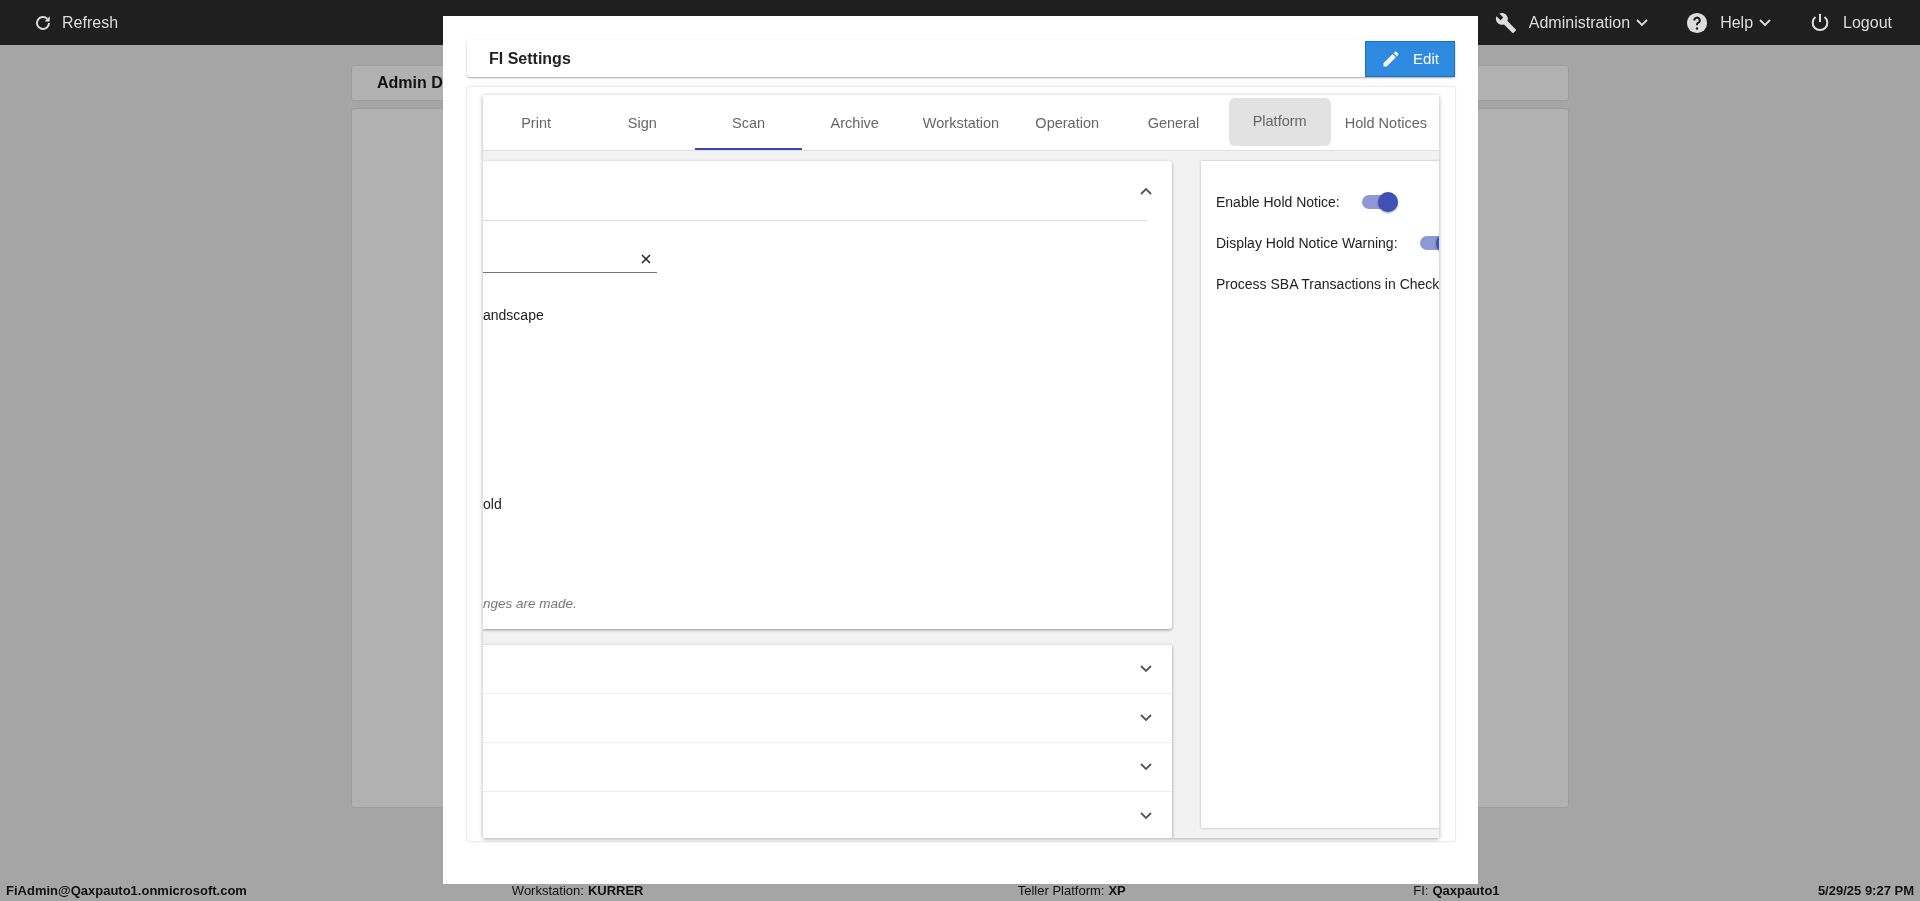 The height and width of the screenshot is (901, 1920). Describe the element at coordinates (1505, 22) in the screenshot. I see `wrench-icon` at that location.